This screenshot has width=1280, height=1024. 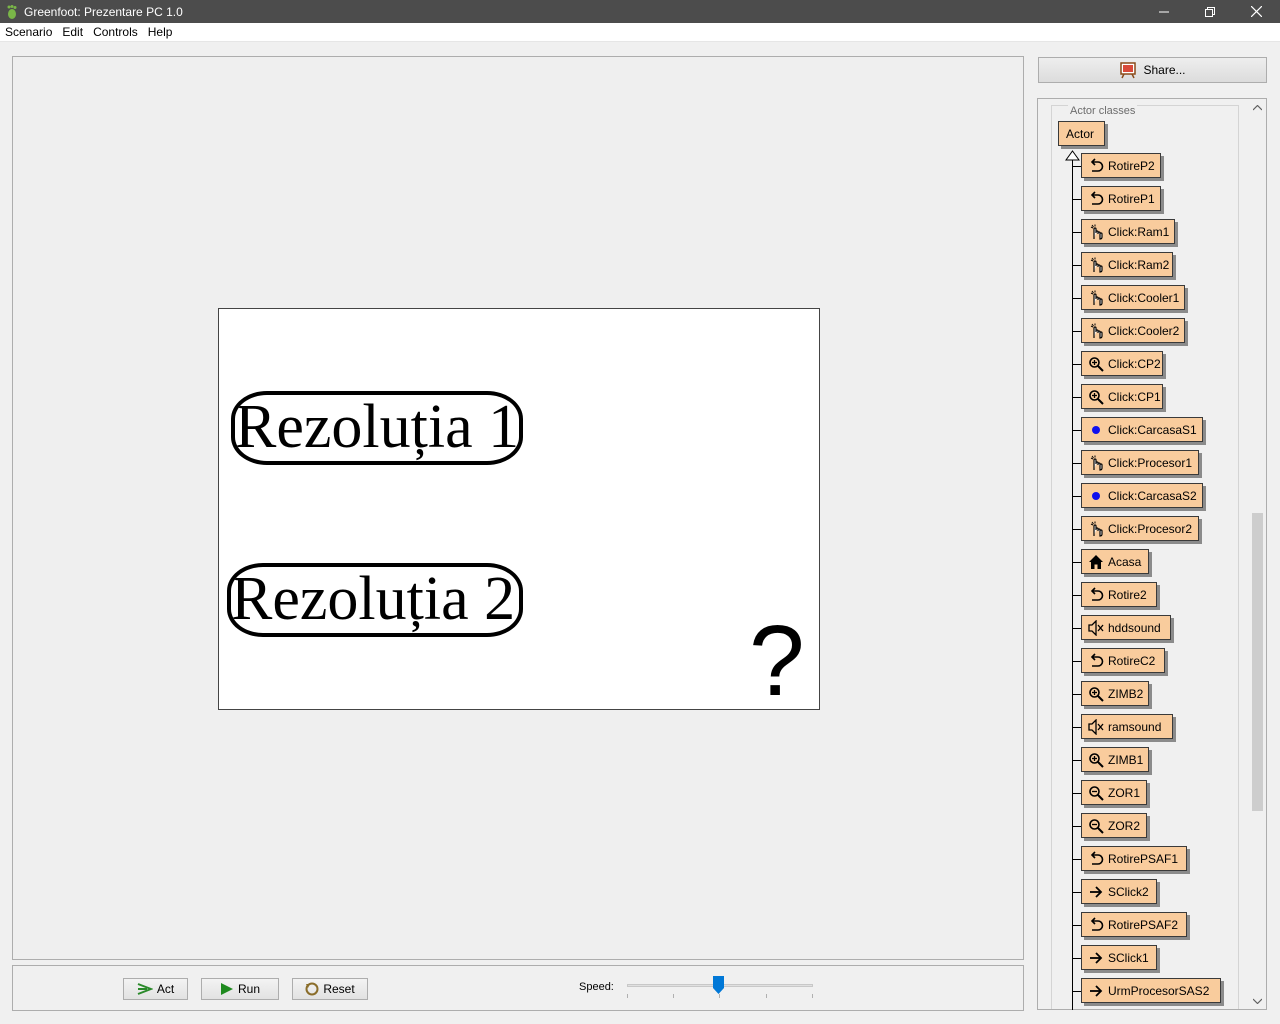 What do you see at coordinates (1131, 165) in the screenshot?
I see `class-item-label: RotireP2` at bounding box center [1131, 165].